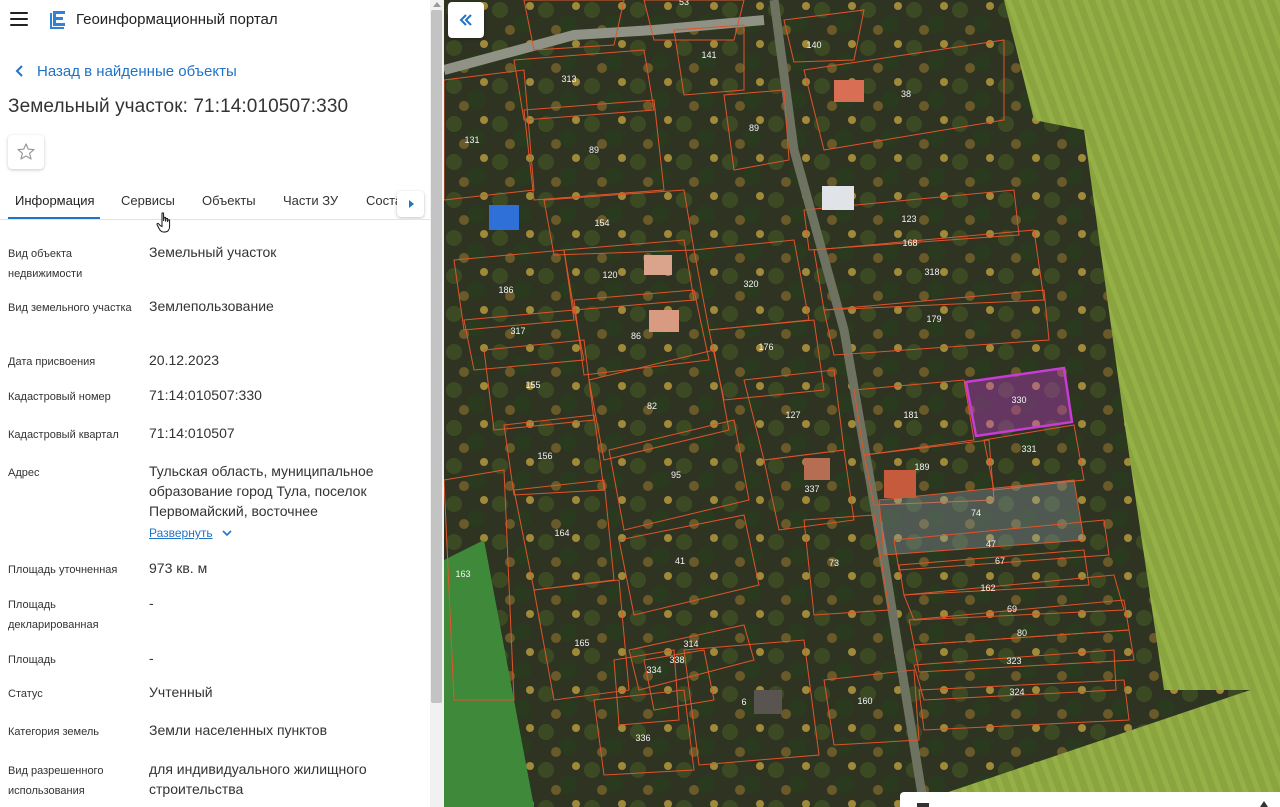  Describe the element at coordinates (163, 222) in the screenshot. I see `hand-cursor-icon` at that location.